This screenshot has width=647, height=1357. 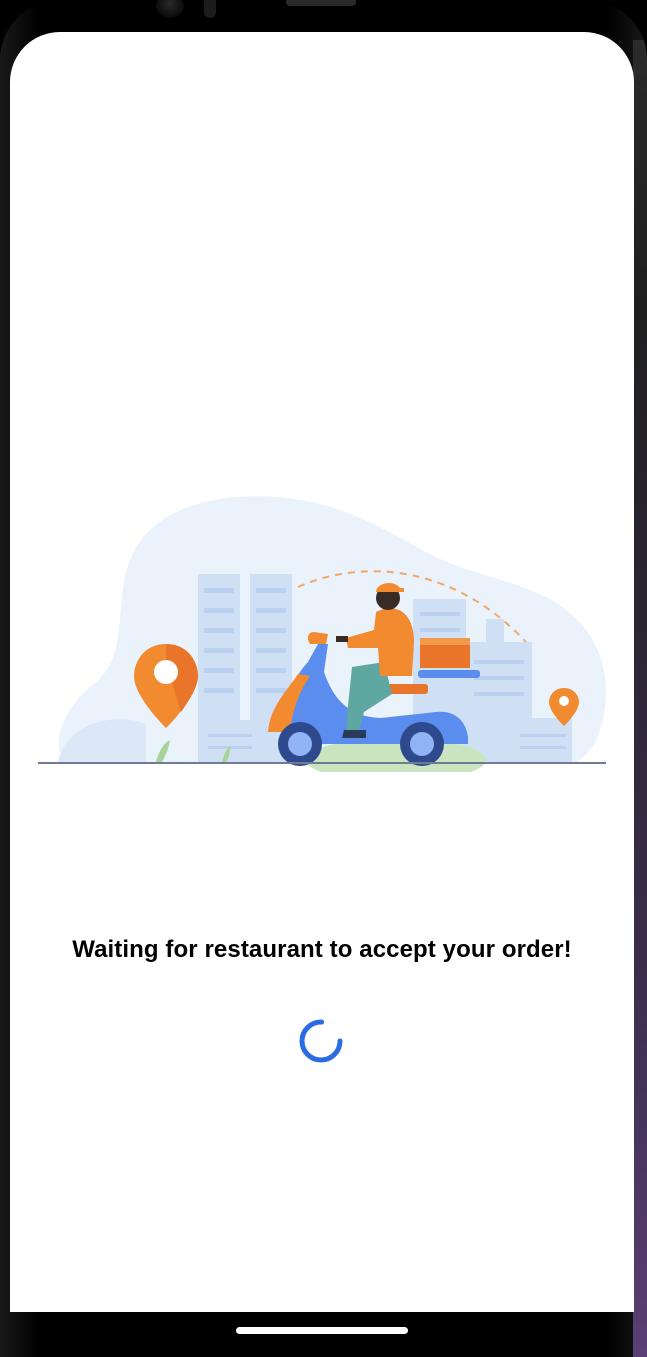 I want to click on phone-side-edge, so click(x=640, y=698).